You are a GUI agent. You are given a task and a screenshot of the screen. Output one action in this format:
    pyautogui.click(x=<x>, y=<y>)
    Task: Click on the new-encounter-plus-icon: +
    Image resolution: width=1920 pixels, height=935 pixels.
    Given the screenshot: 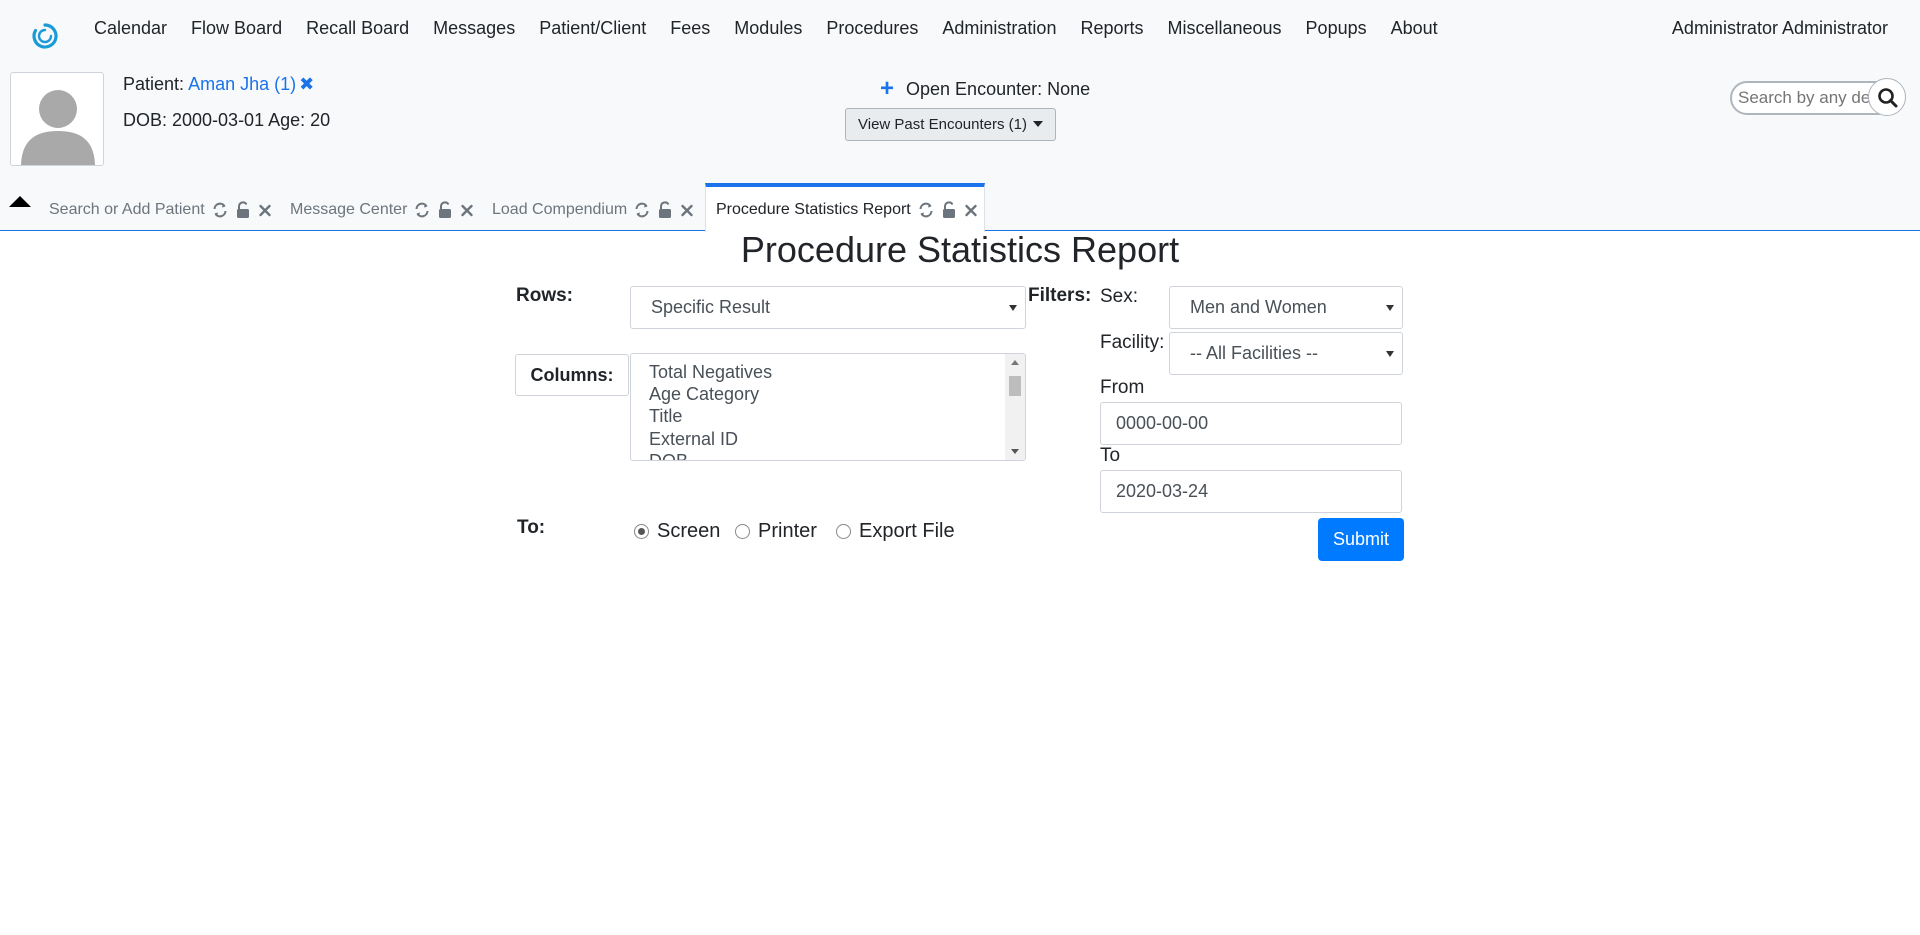 What is the action you would take?
    pyautogui.click(x=887, y=88)
    